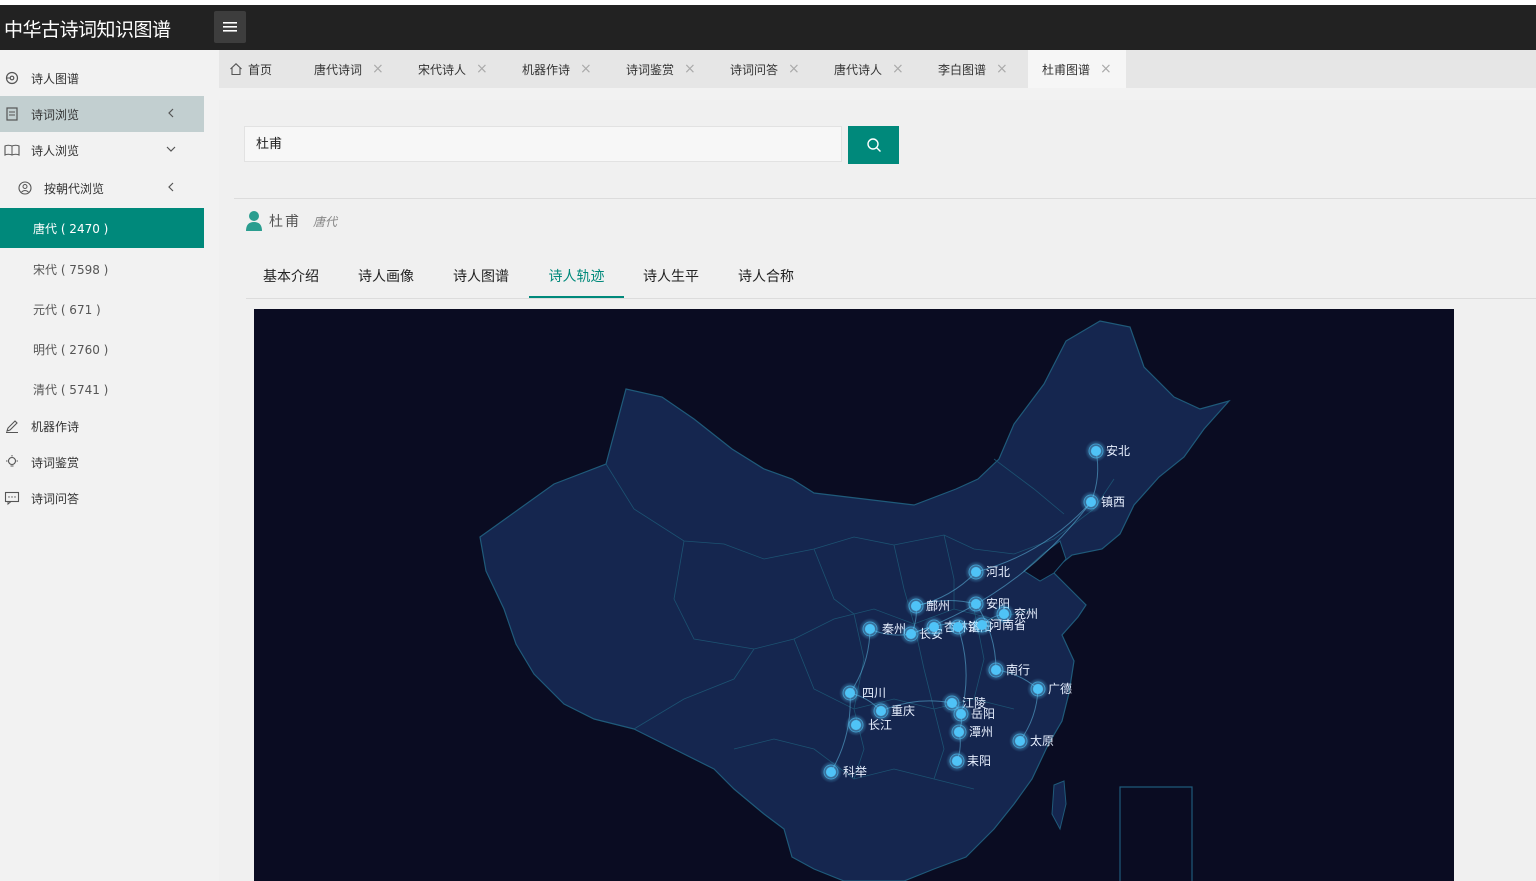 The height and width of the screenshot is (881, 1536). I want to click on city-label: 耒阳, so click(979, 761).